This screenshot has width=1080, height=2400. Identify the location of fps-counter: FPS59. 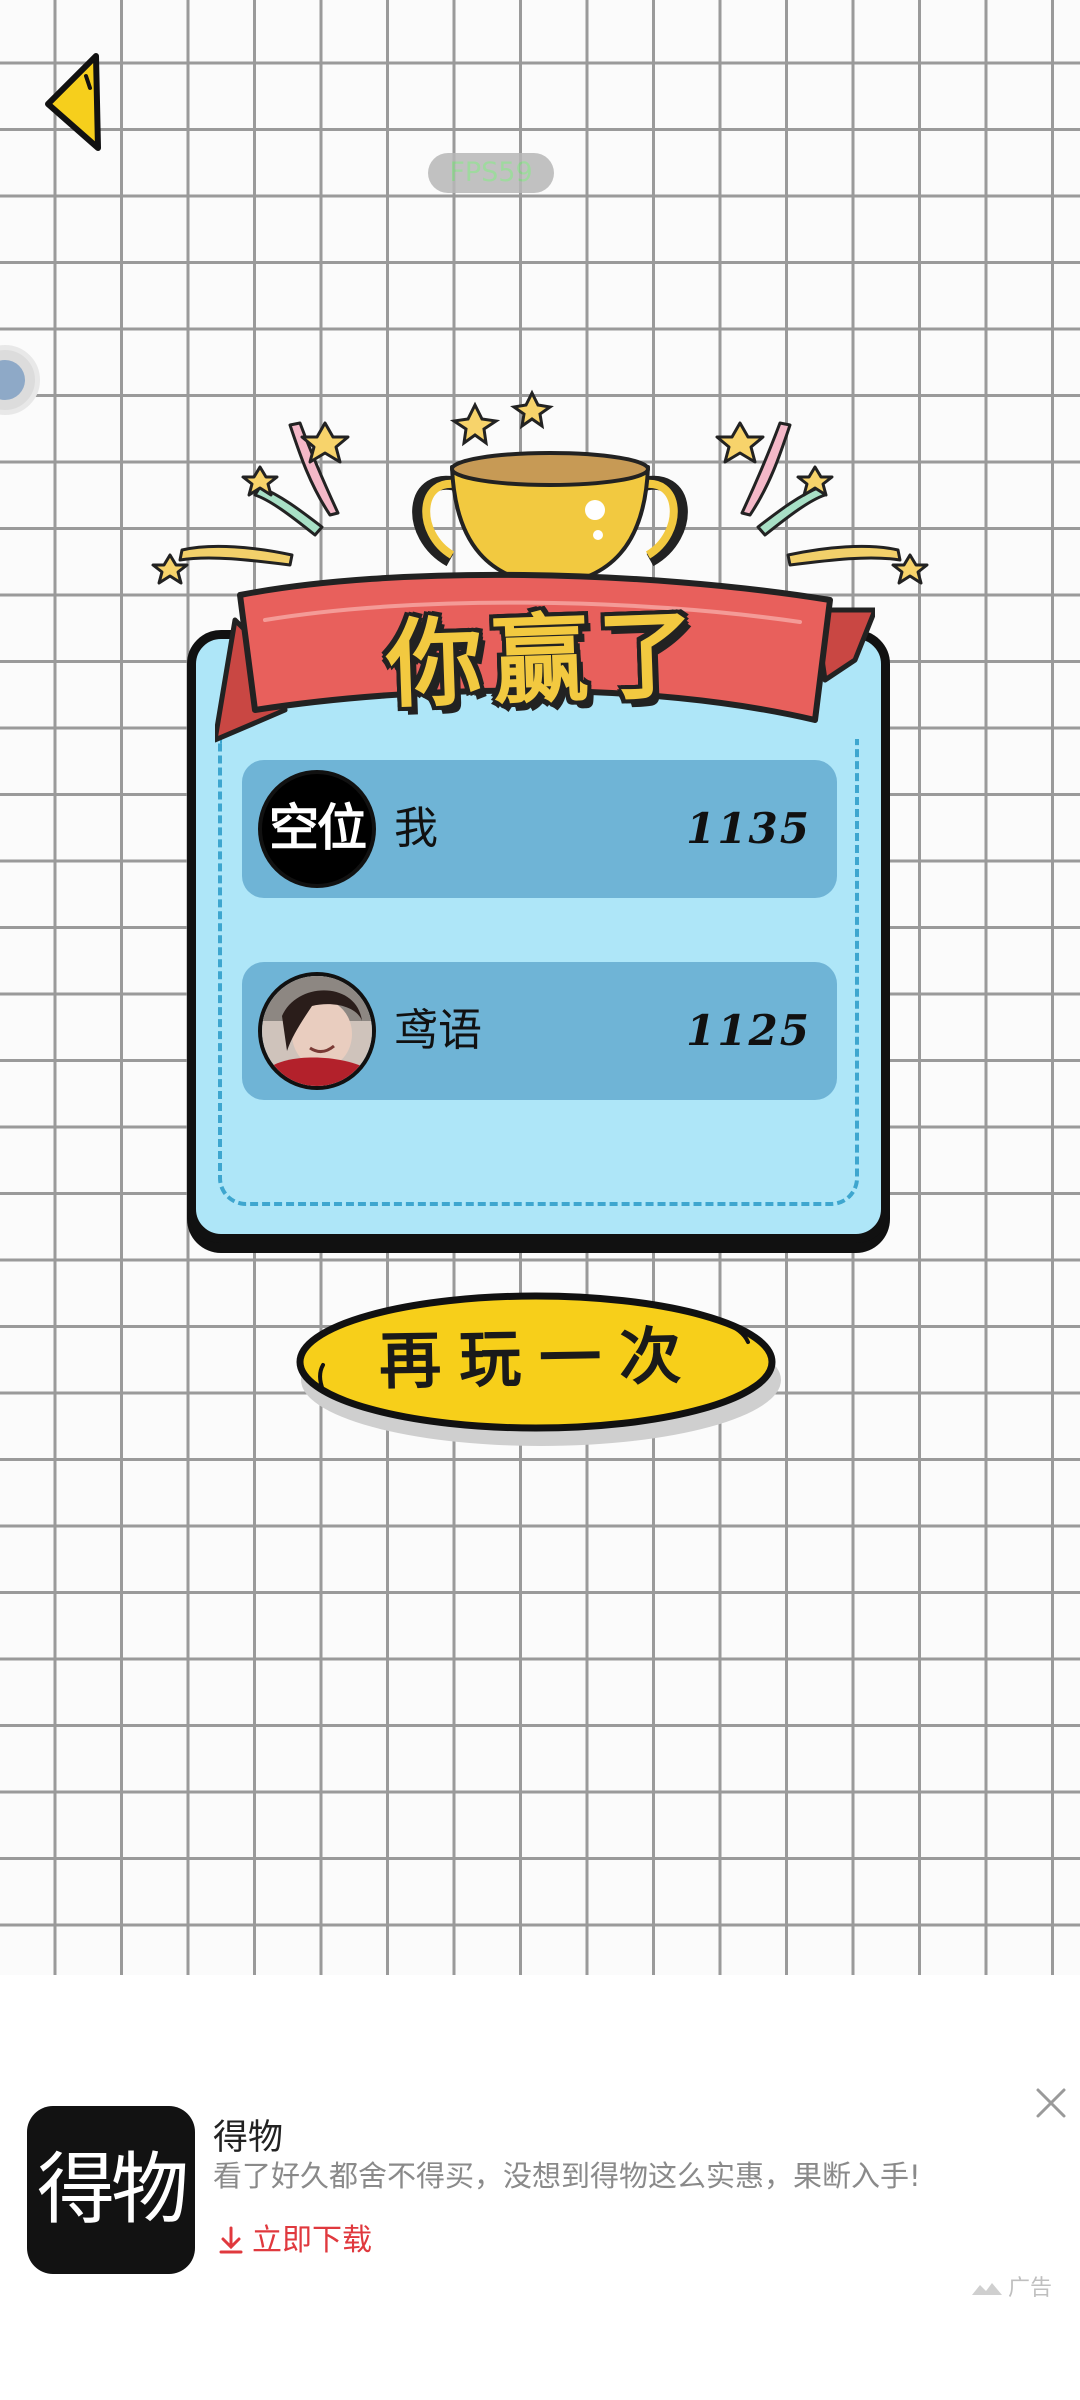
(491, 173).